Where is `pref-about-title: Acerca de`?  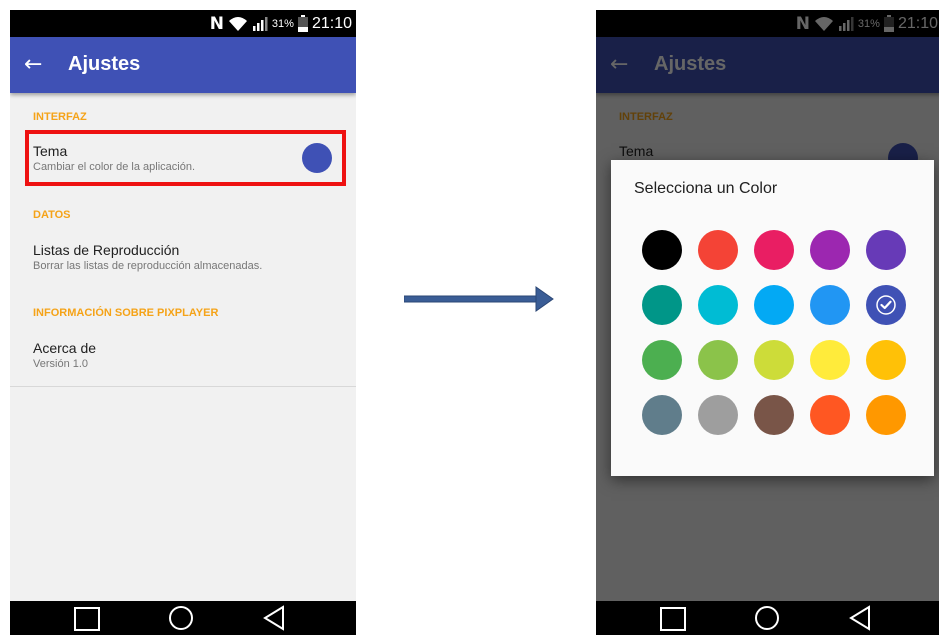
pref-about-title: Acerca de is located at coordinates (64, 348).